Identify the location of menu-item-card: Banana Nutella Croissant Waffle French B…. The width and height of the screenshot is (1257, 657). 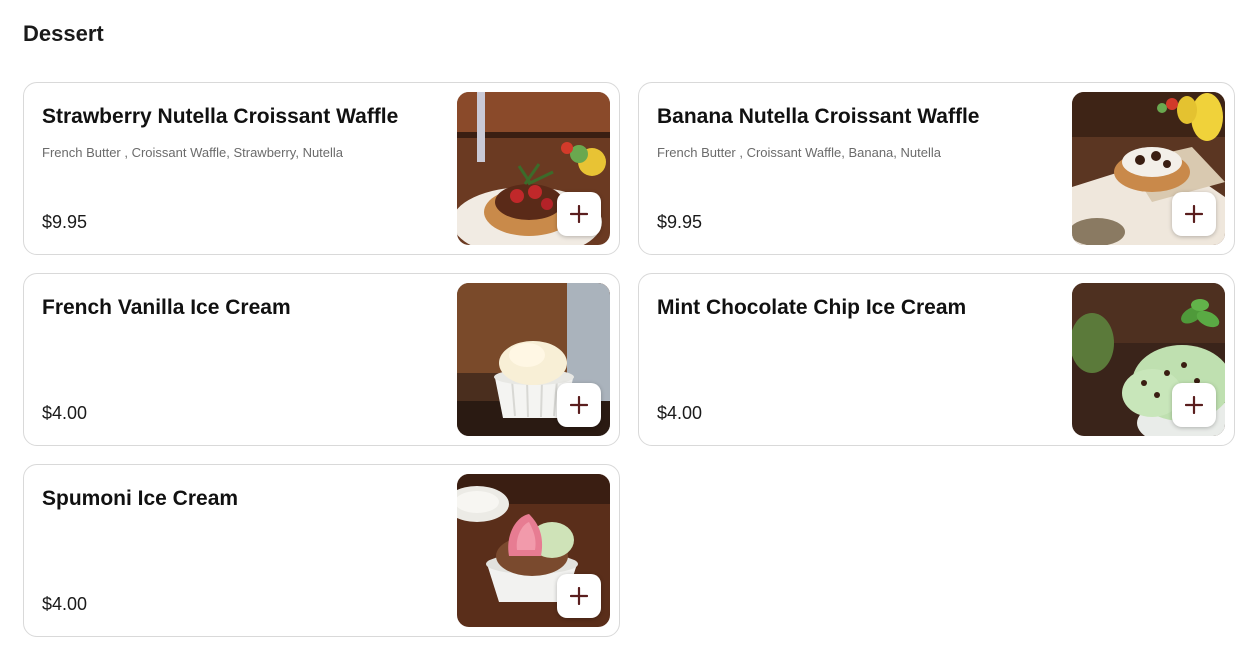
(936, 168).